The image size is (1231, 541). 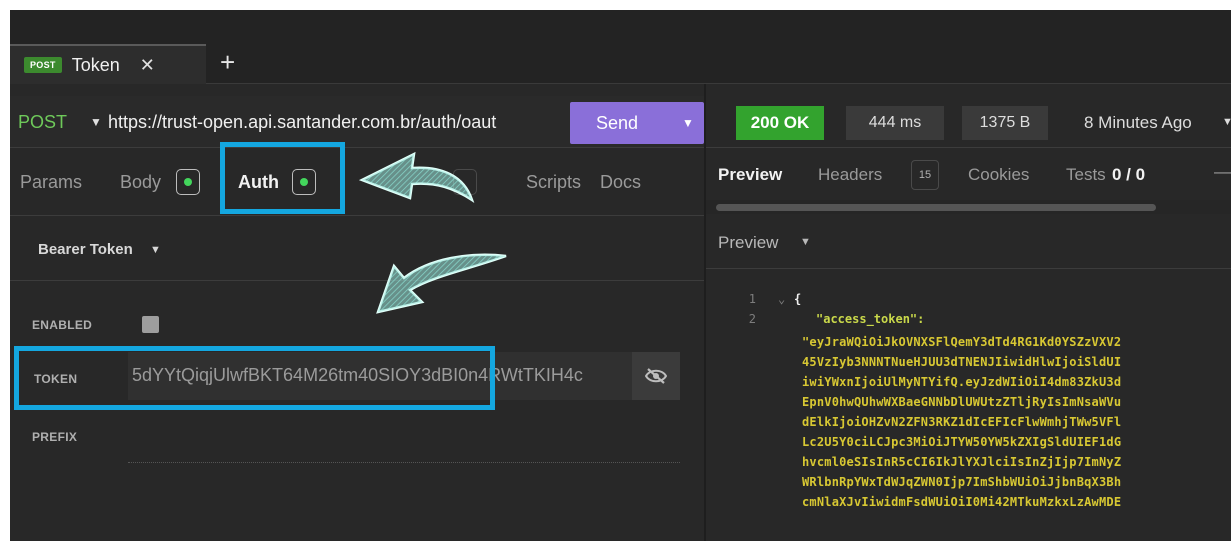 What do you see at coordinates (42, 122) in the screenshot?
I see `method-select: POST` at bounding box center [42, 122].